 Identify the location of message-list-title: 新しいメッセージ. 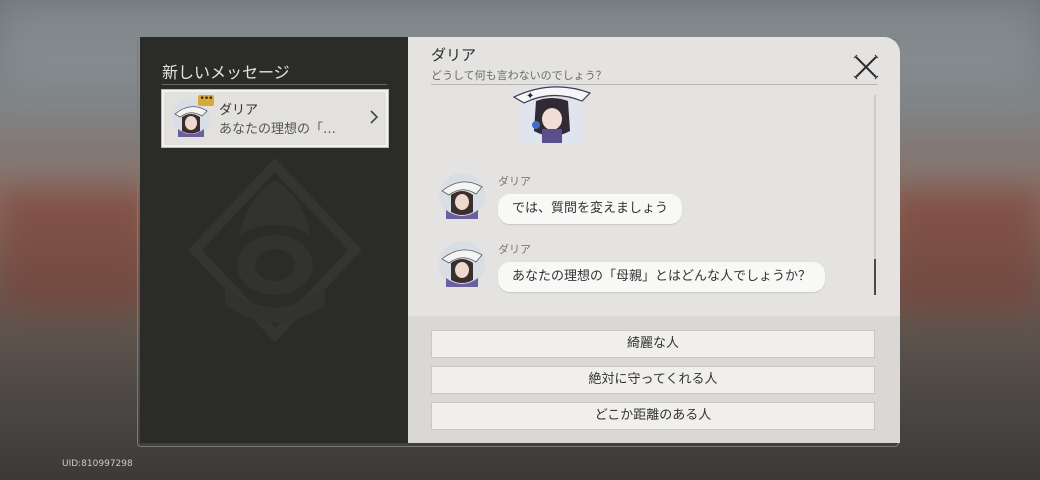
(226, 72).